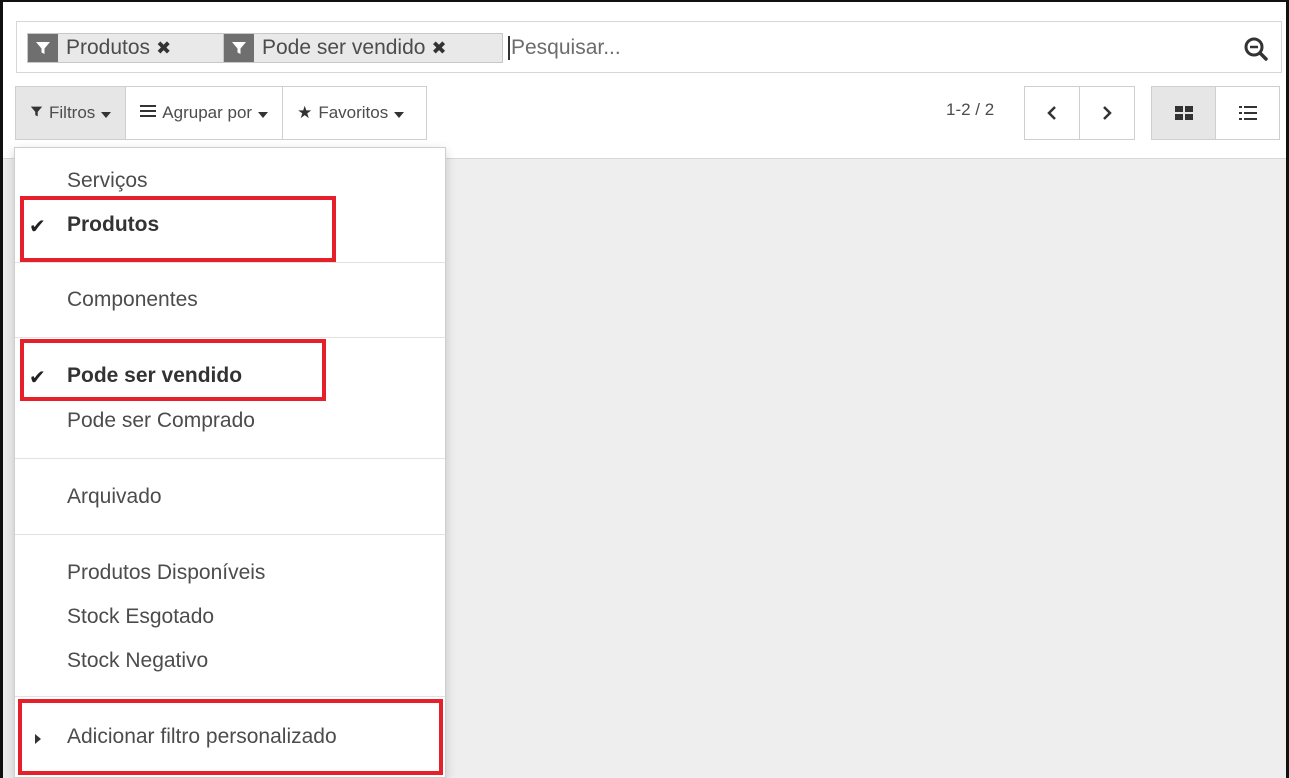 Image resolution: width=1289 pixels, height=778 pixels. I want to click on kanban-view-button, so click(1183, 113).